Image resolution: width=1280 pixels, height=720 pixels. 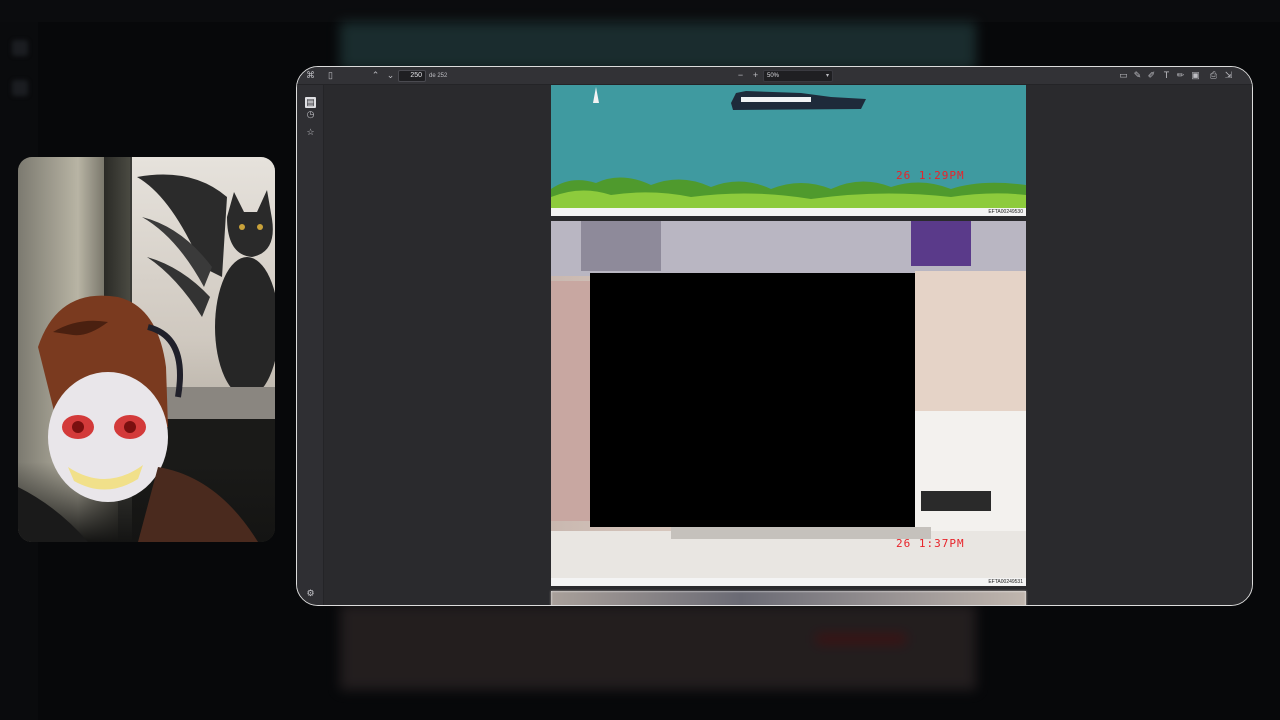 I want to click on pdf-page, so click(x=788, y=598).